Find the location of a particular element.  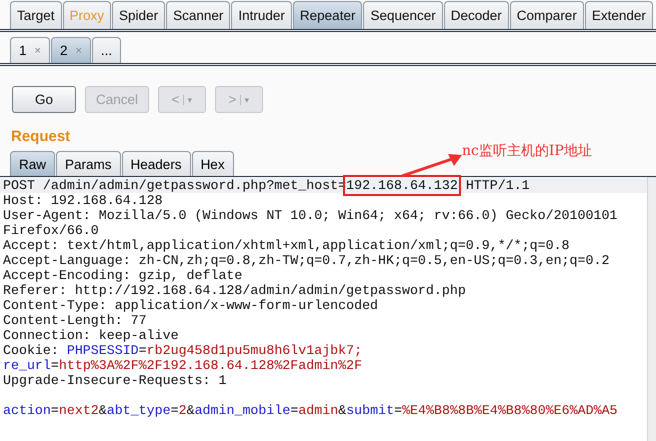

request-line: Referer: http://192.168.64.128/admin/admin/getpassword.php is located at coordinates (234, 290).